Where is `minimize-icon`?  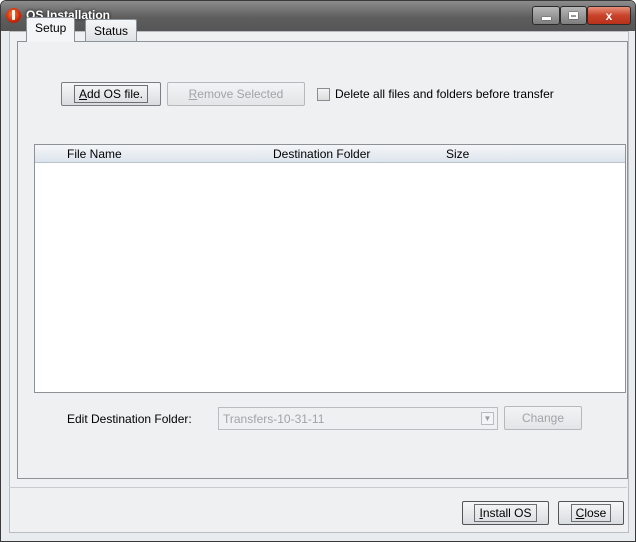
minimize-icon is located at coordinates (546, 18).